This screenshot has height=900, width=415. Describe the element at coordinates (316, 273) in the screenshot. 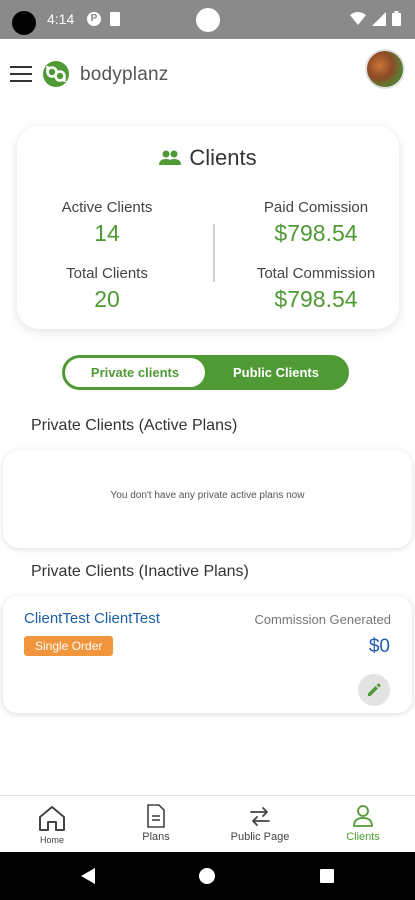

I see `total-commission-label: Total Commission` at that location.